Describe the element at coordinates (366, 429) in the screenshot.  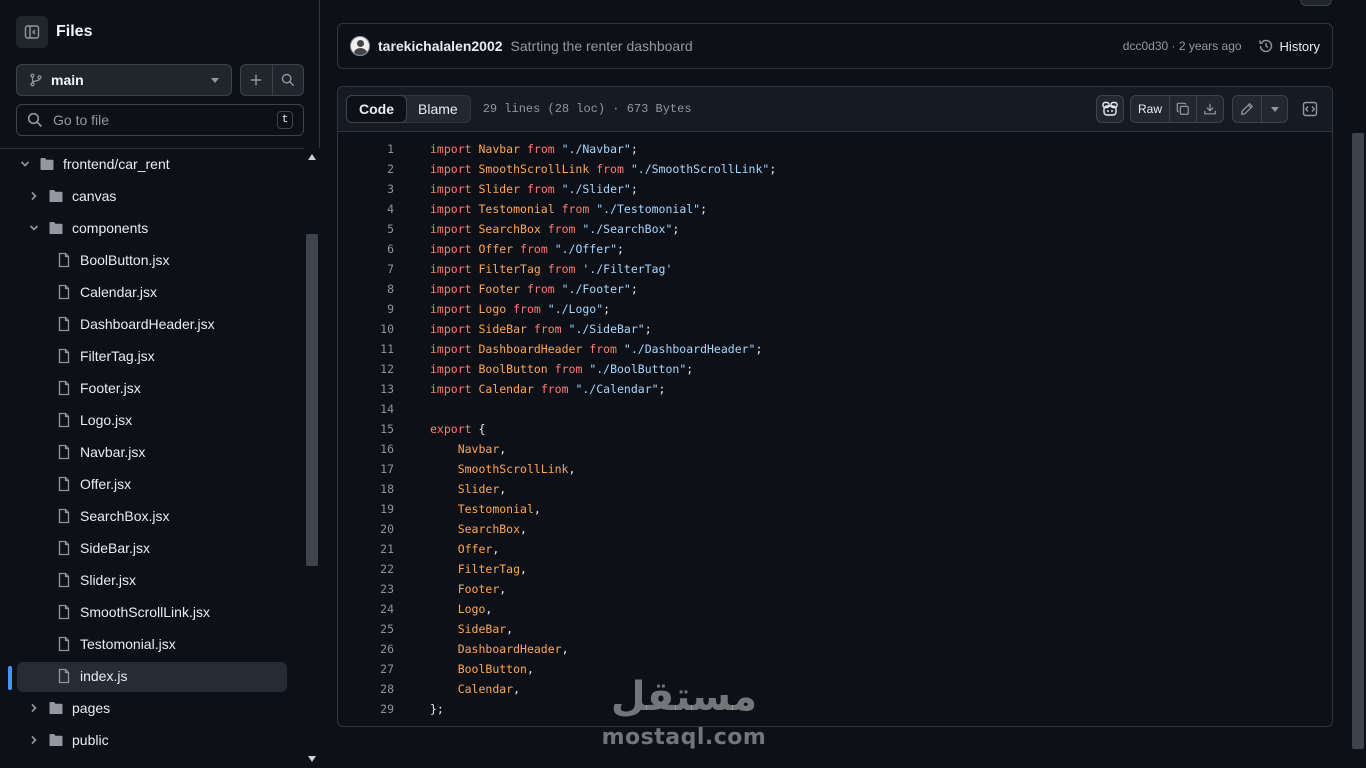
I see `line-number: 15` at that location.